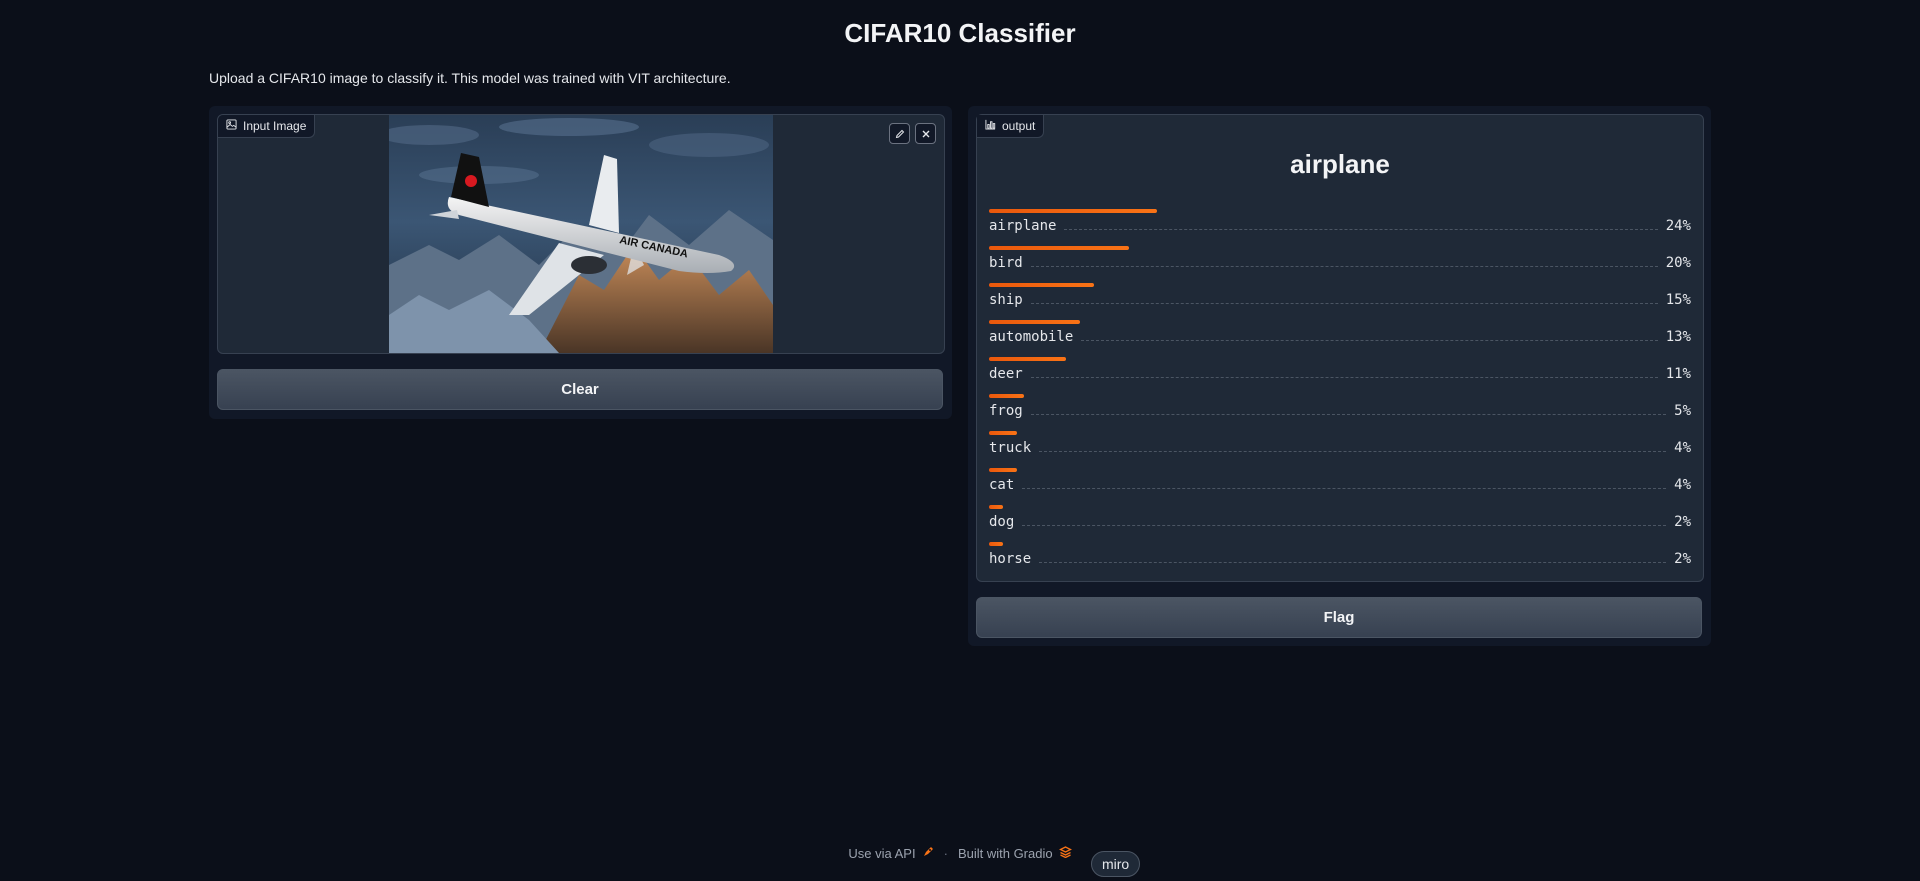 Image resolution: width=1920 pixels, height=881 pixels. Describe the element at coordinates (1065, 853) in the screenshot. I see `gradio-logo-icon` at that location.